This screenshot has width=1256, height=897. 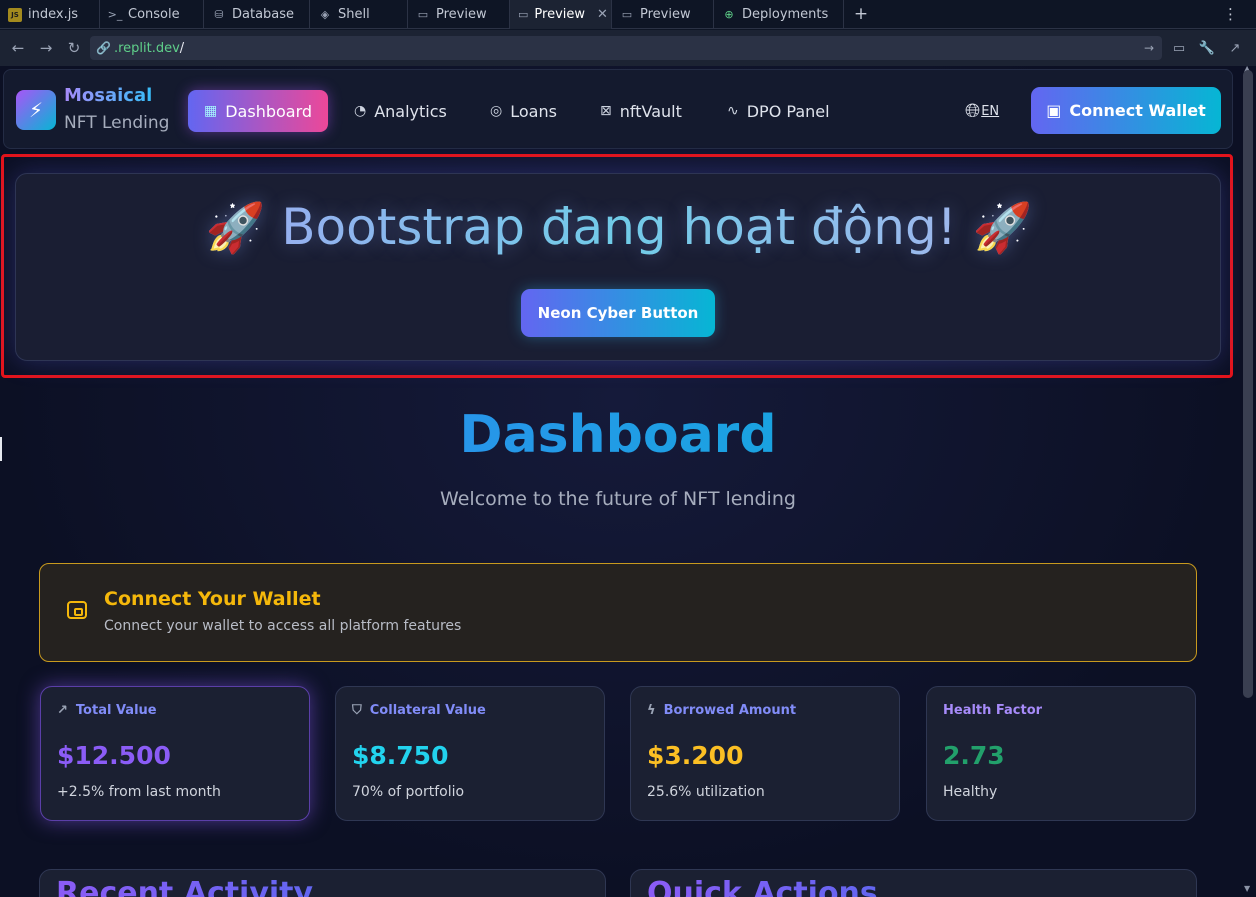 What do you see at coordinates (706, 792) in the screenshot?
I see `stat-note: 25.6% utilization` at bounding box center [706, 792].